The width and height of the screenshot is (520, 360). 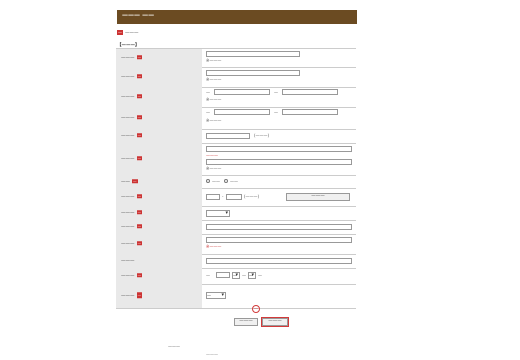 I want to click on newsletter-value: —, so click(x=209, y=295).